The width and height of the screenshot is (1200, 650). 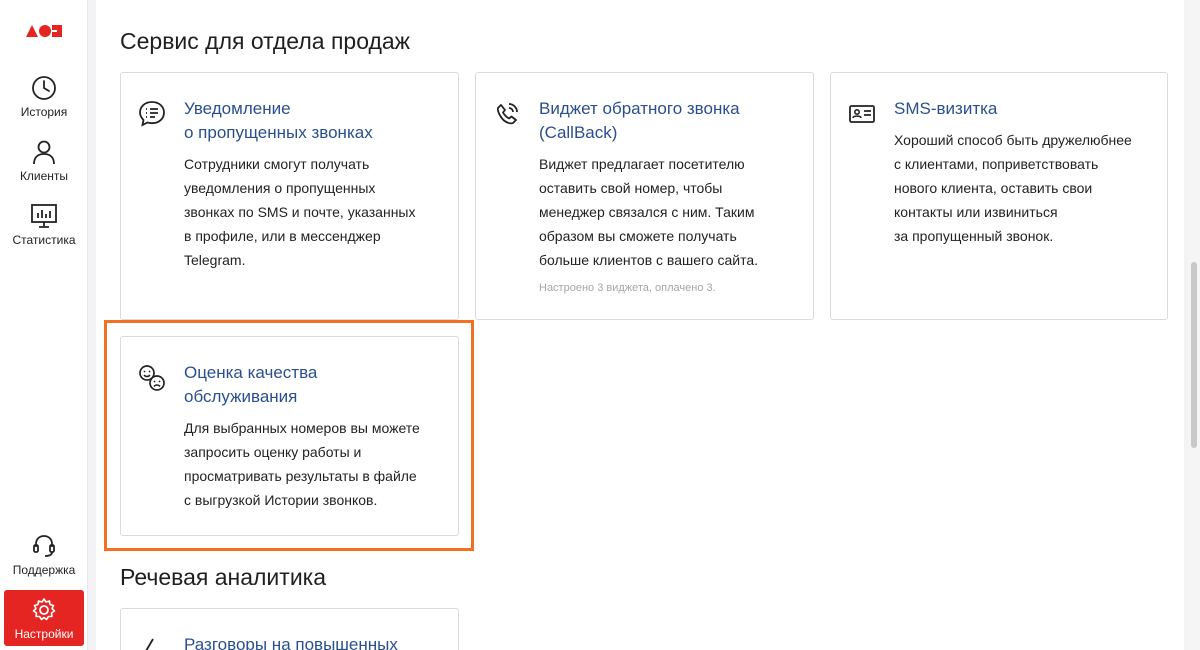 What do you see at coordinates (627, 288) in the screenshot?
I see `card-status-note: Настроено 3 виджета, оплачено 3.` at bounding box center [627, 288].